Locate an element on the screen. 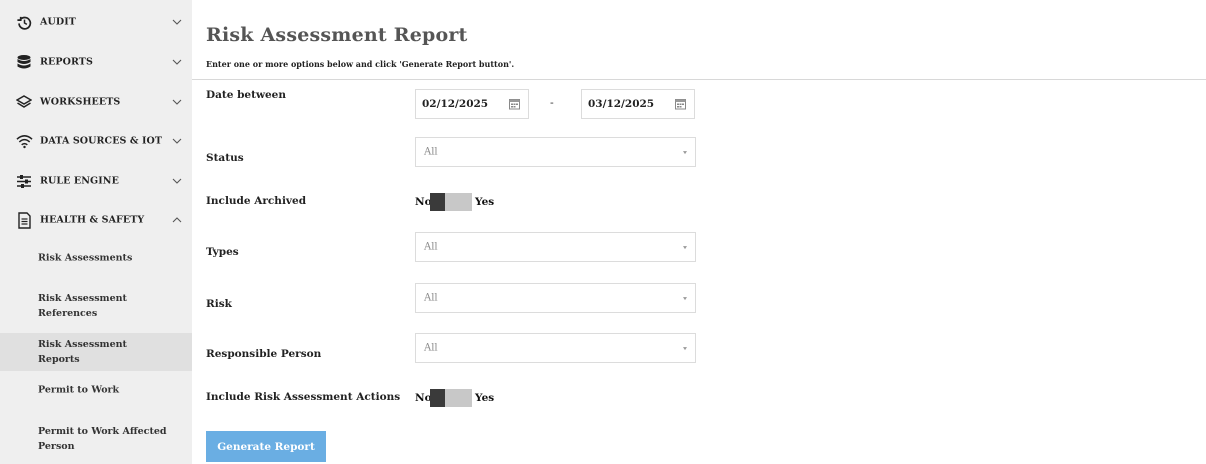 This screenshot has height=464, width=1206. layers-icon is located at coordinates (24, 102).